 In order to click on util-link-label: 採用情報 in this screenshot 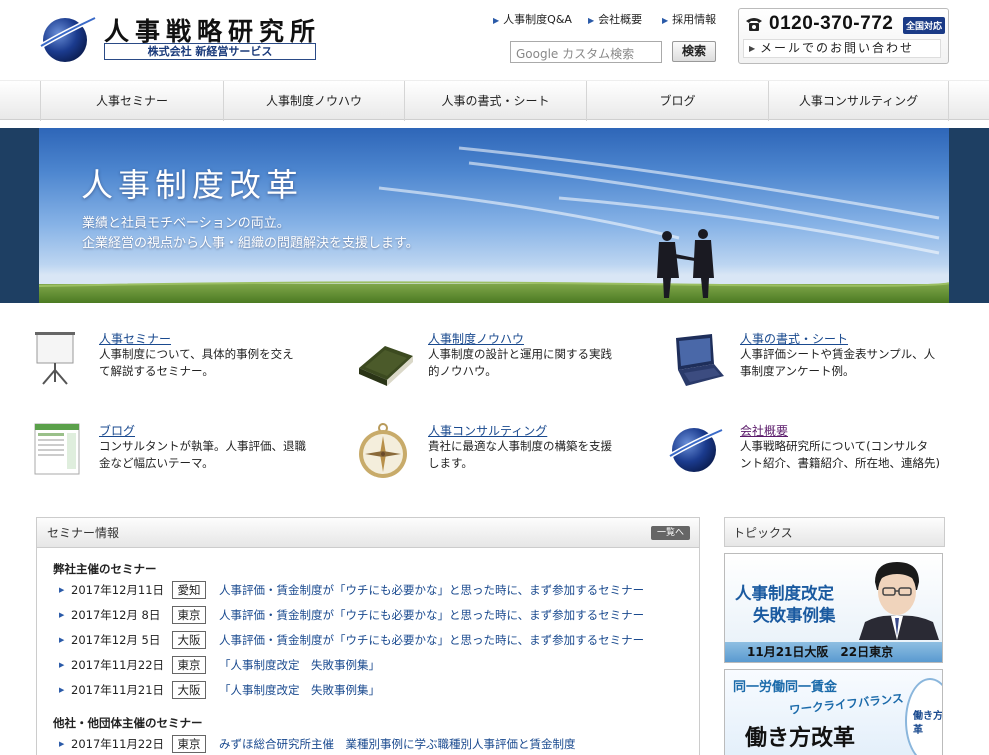, I will do `click(694, 19)`.